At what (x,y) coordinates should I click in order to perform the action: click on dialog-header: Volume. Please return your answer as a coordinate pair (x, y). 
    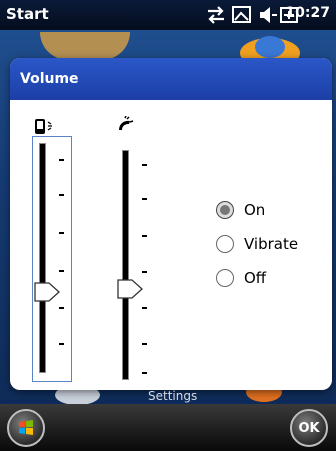
    Looking at the image, I should click on (171, 79).